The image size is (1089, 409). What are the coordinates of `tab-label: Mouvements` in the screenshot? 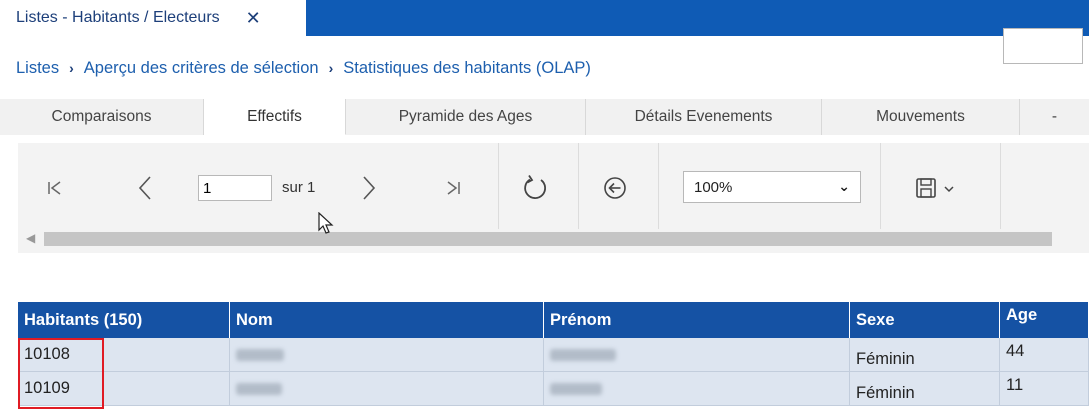 It's located at (920, 116).